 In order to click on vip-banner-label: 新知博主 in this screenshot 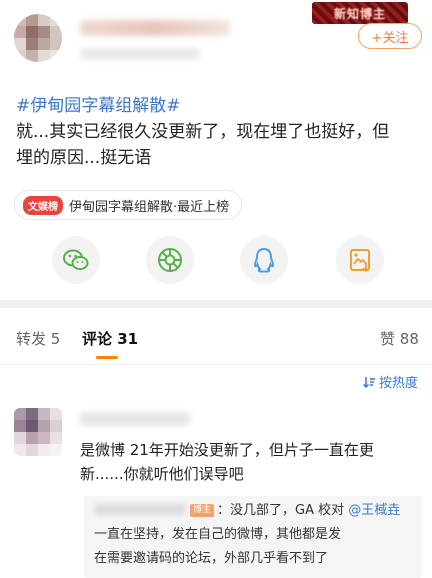, I will do `click(359, 13)`.